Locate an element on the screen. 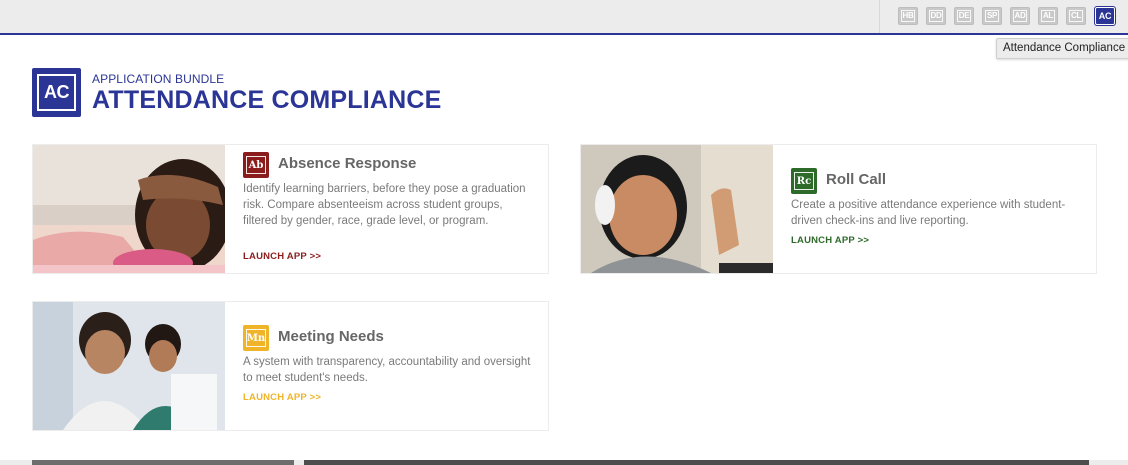 This screenshot has width=1128, height=465. bundle-switch-label: AC is located at coordinates (1105, 16).